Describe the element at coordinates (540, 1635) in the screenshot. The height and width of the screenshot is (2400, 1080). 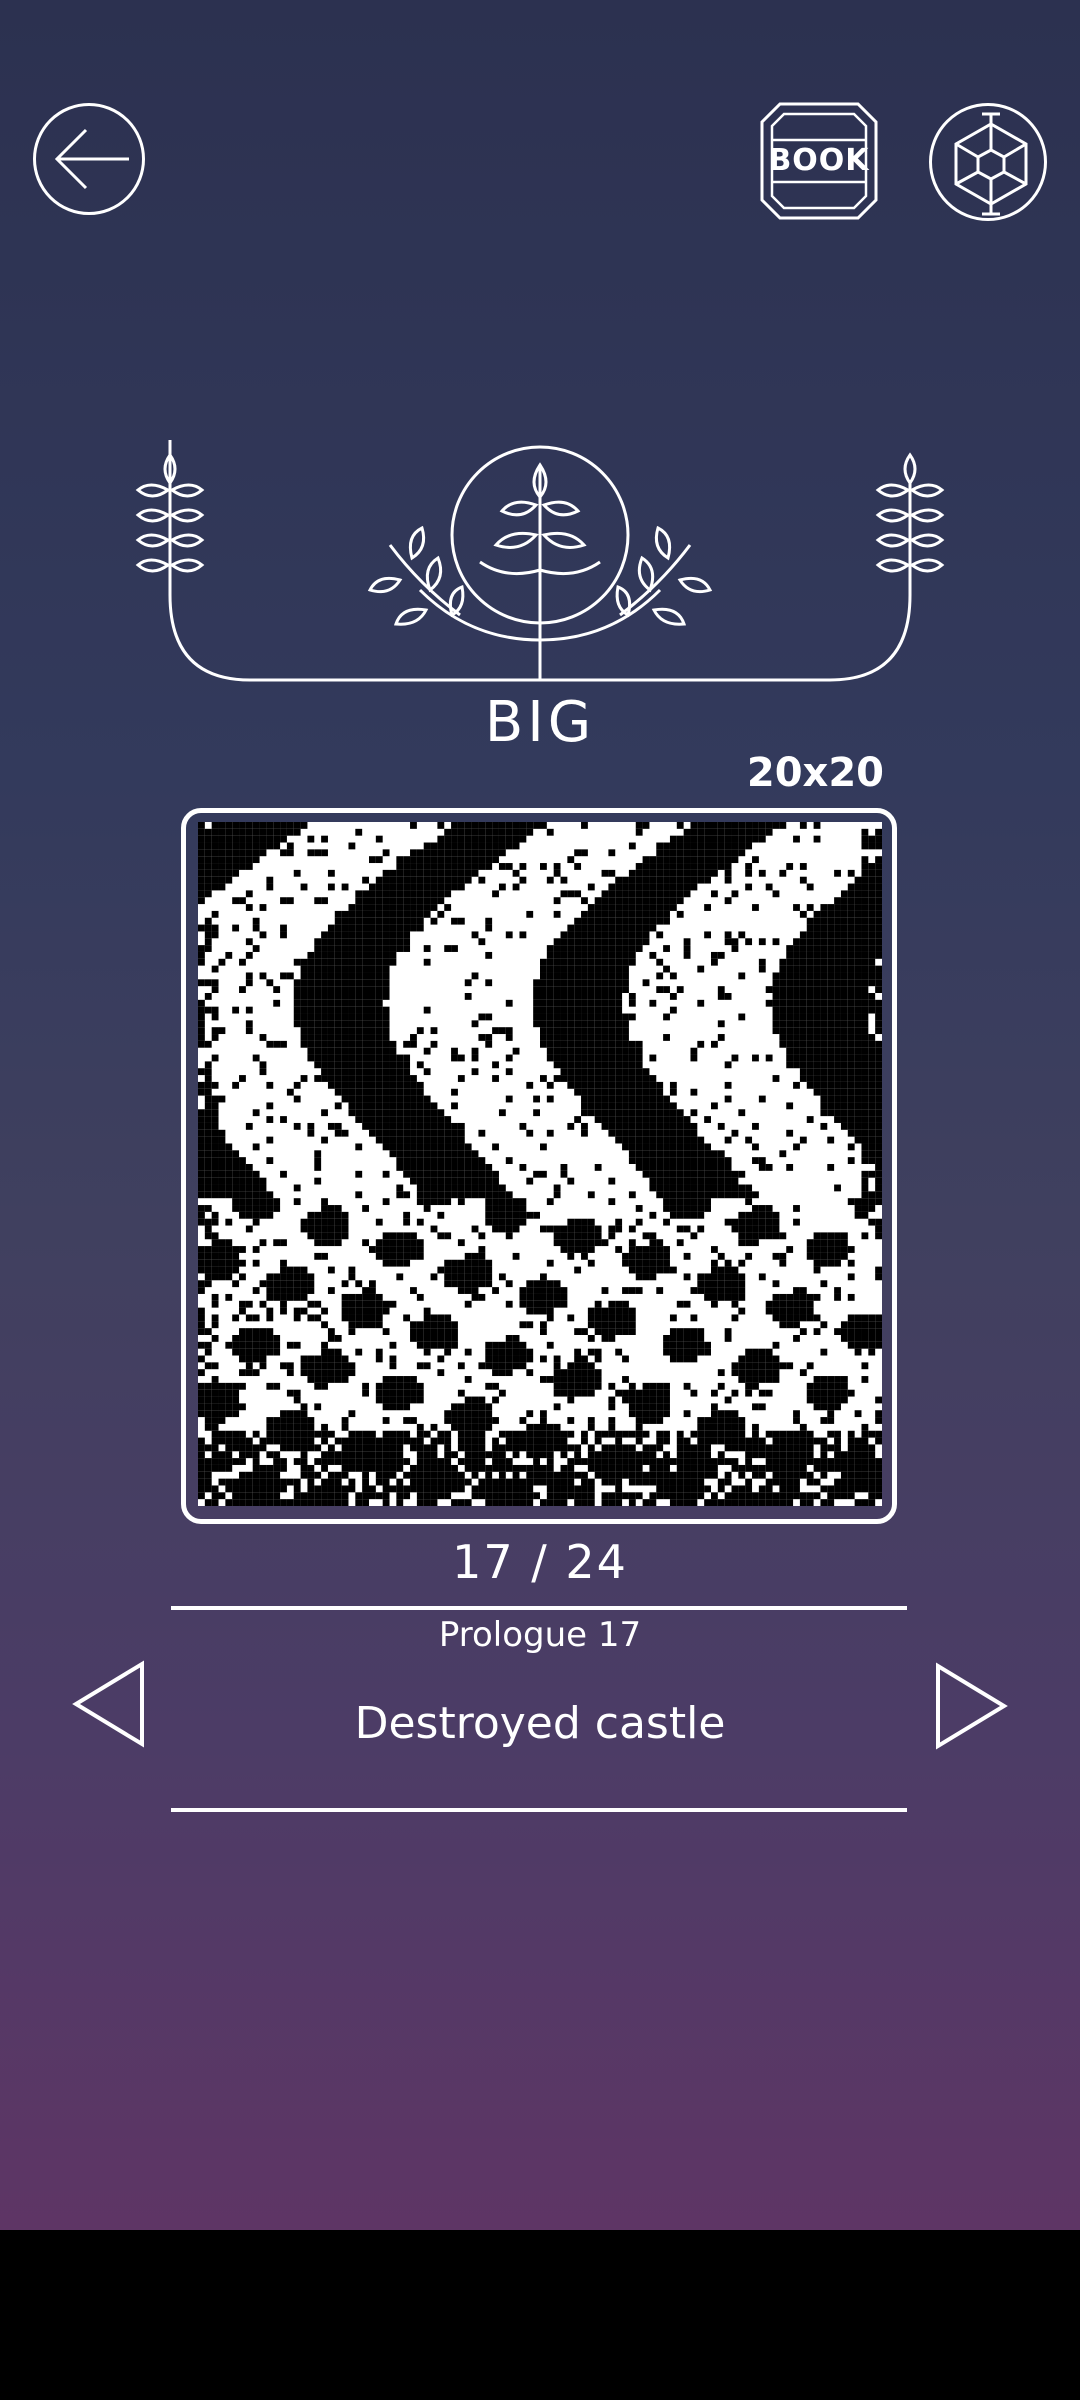
I see `chapter-label: Prologue 17` at that location.